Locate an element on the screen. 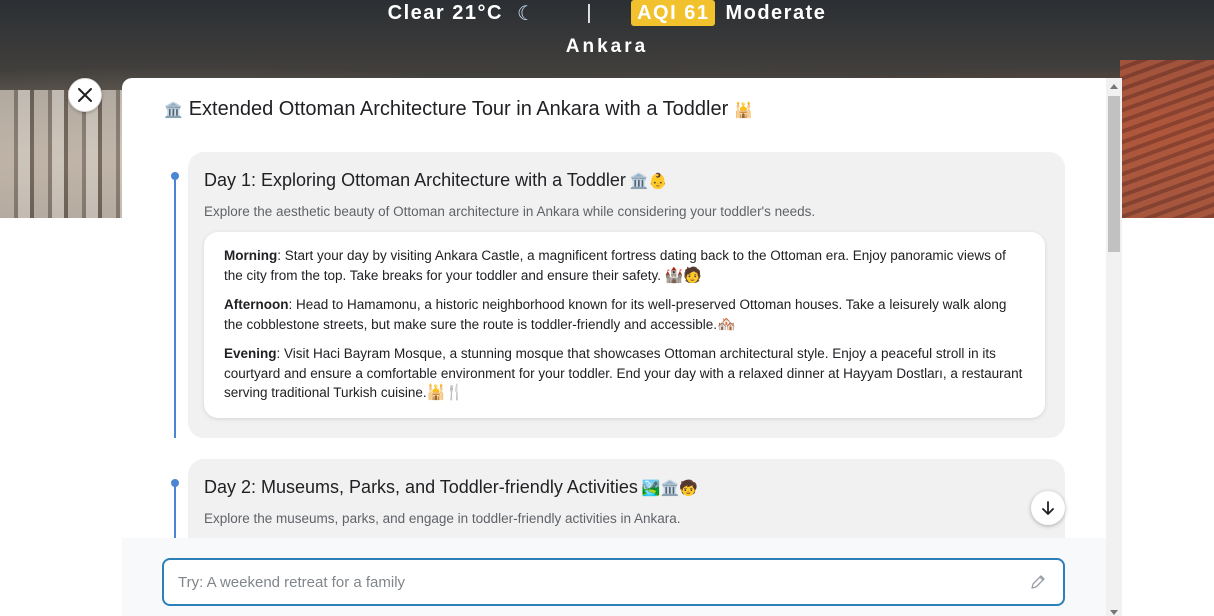 The image size is (1214, 616). arrow-down-icon is located at coordinates (1048, 508).